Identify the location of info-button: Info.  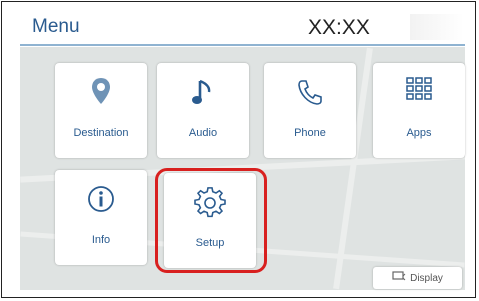
(101, 217).